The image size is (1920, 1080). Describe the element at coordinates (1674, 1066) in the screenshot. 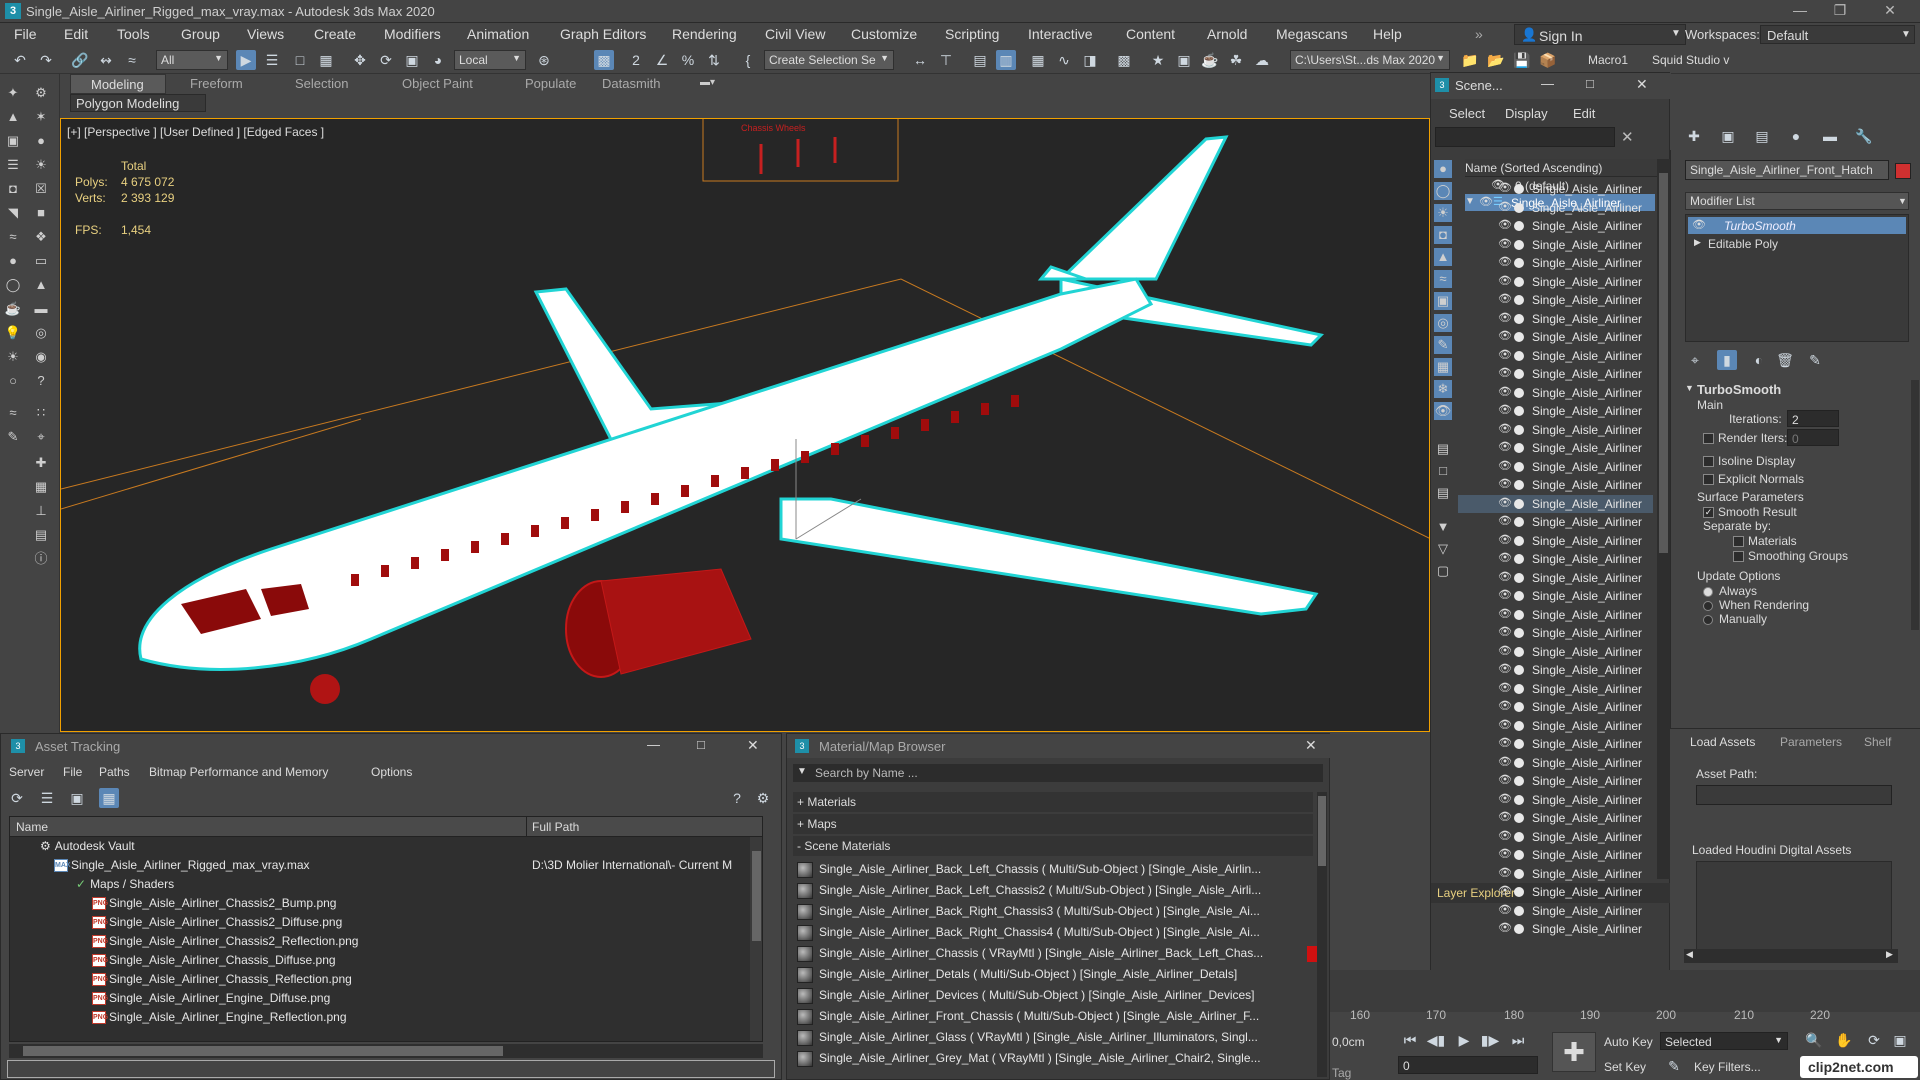

I see `key-mode-icon: ✎` at that location.